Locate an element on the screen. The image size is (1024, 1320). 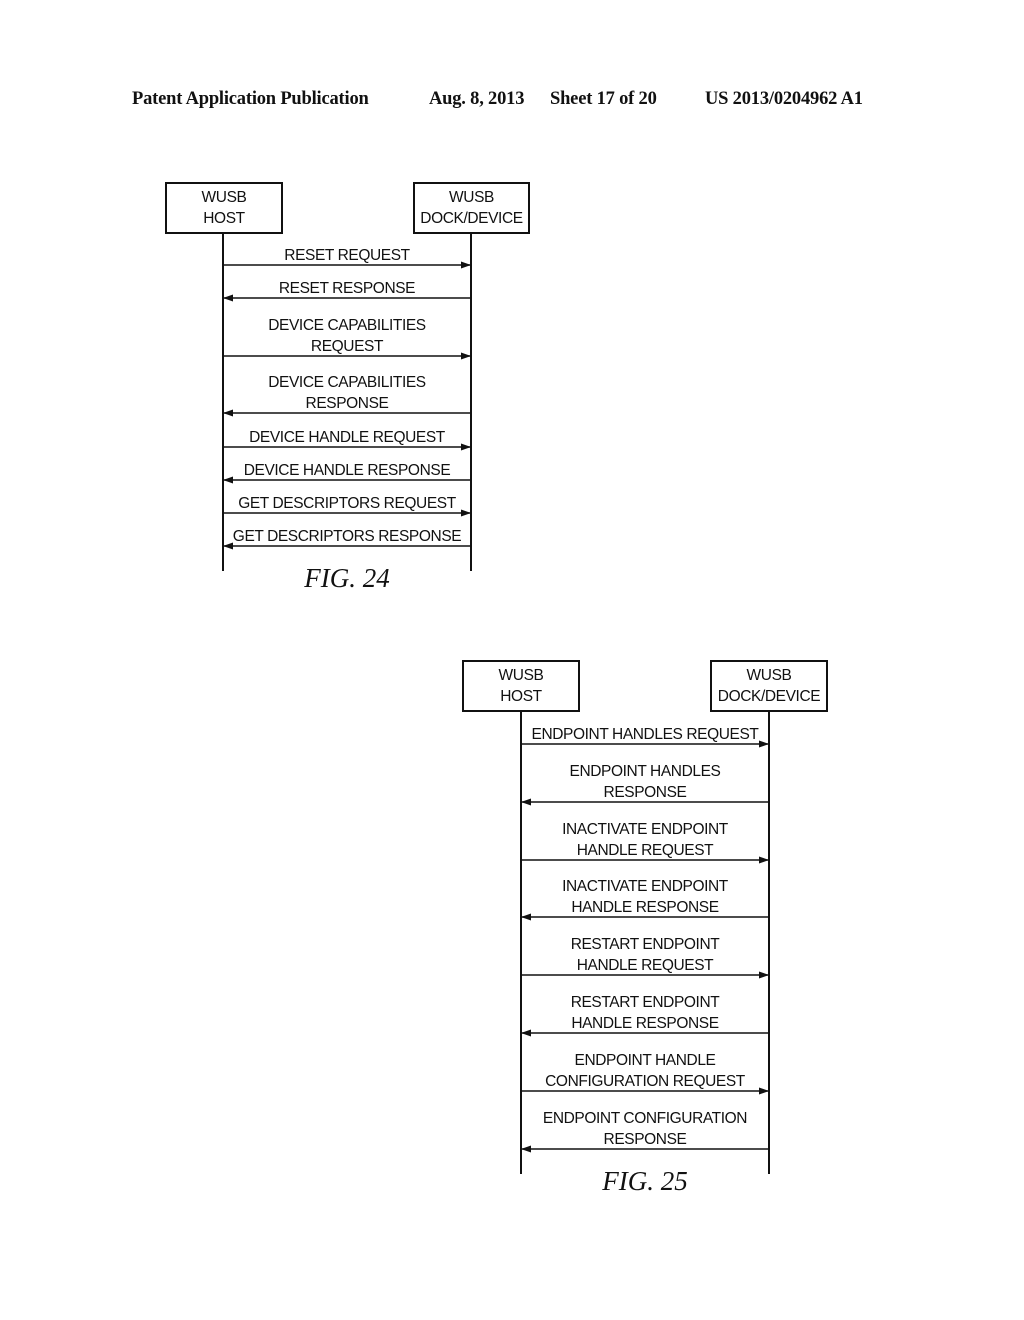
message: DEVICE CAPABILITIES REQUEST is located at coordinates (347, 338).